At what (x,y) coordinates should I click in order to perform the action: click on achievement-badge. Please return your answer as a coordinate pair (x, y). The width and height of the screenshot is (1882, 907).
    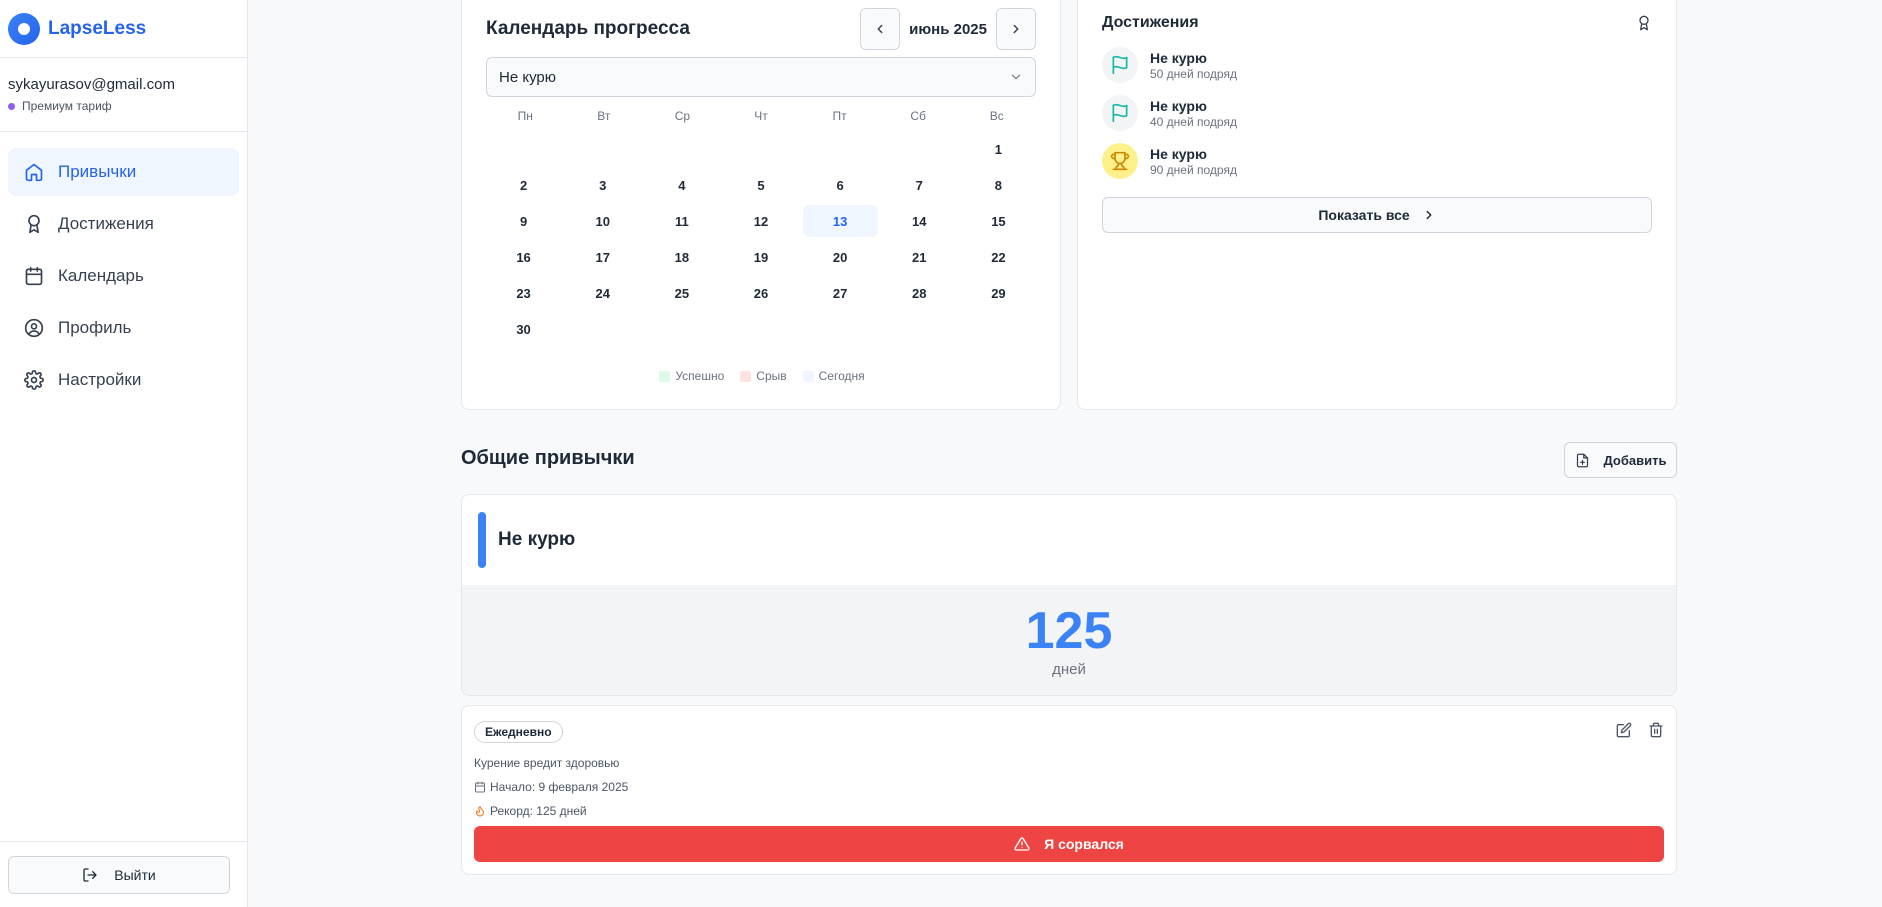
    Looking at the image, I should click on (1120, 65).